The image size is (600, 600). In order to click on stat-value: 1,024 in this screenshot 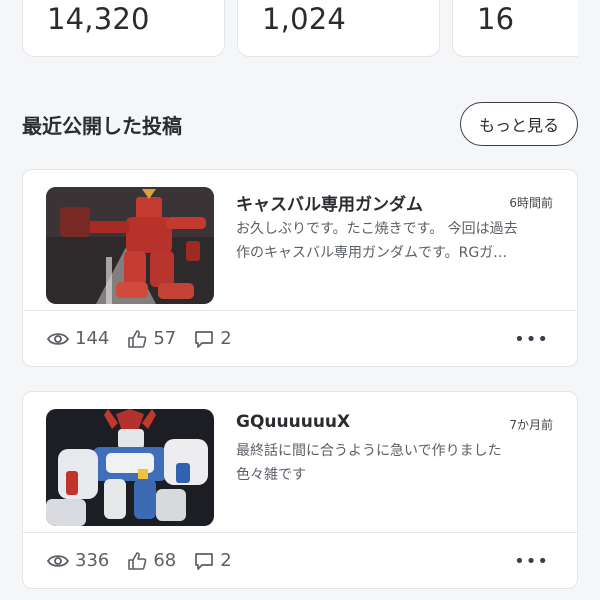, I will do `click(304, 18)`.